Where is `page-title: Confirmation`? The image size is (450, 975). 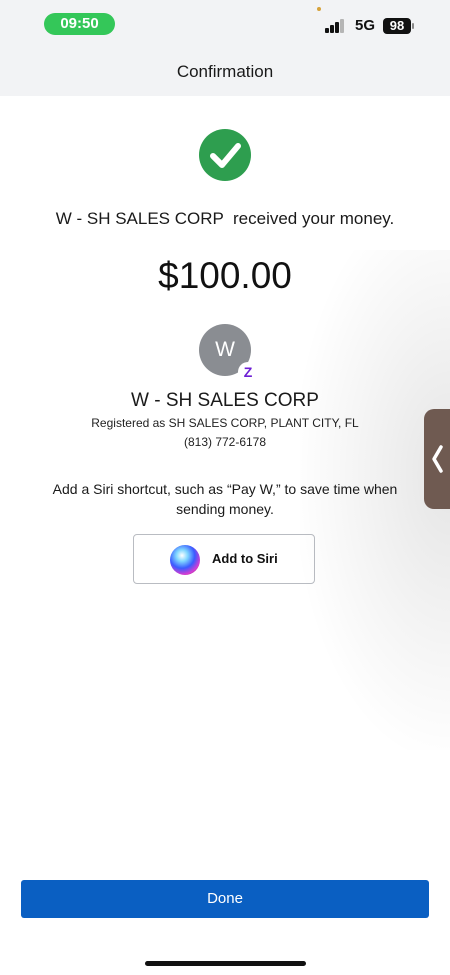 page-title: Confirmation is located at coordinates (225, 71).